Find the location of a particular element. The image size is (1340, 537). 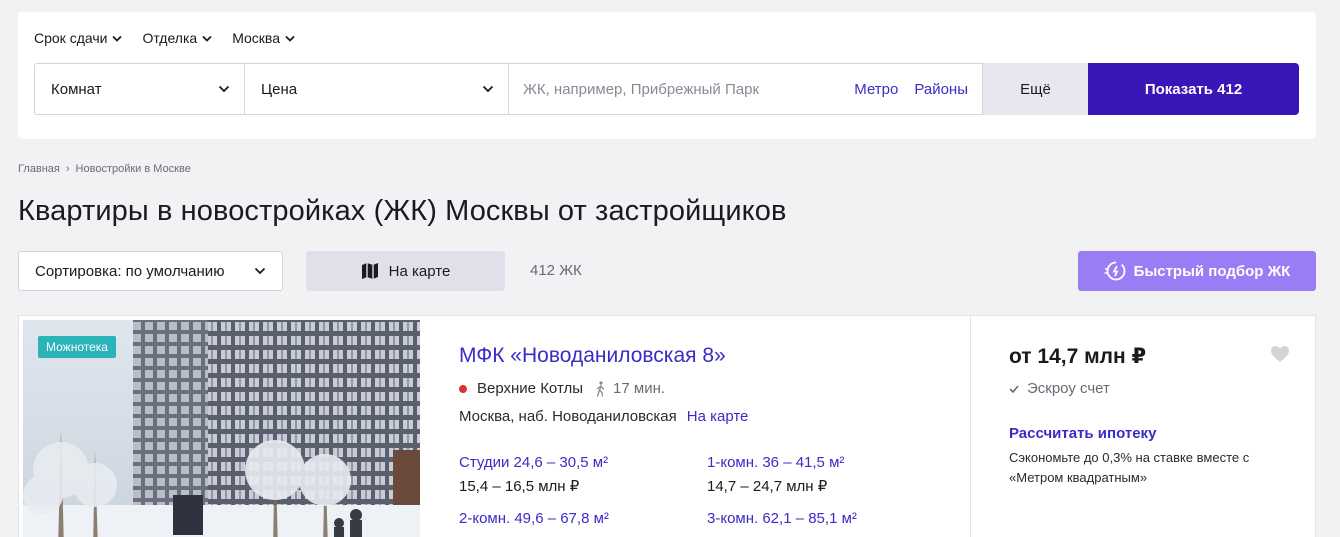

escrow-info: Эскроу счет is located at coordinates (1059, 388).